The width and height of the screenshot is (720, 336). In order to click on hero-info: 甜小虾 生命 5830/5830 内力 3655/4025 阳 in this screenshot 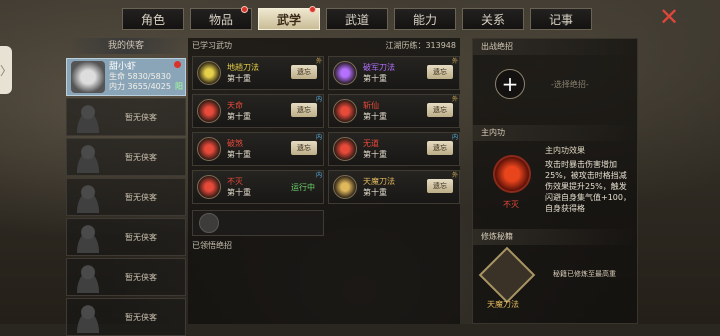, I will do `click(146, 77)`.